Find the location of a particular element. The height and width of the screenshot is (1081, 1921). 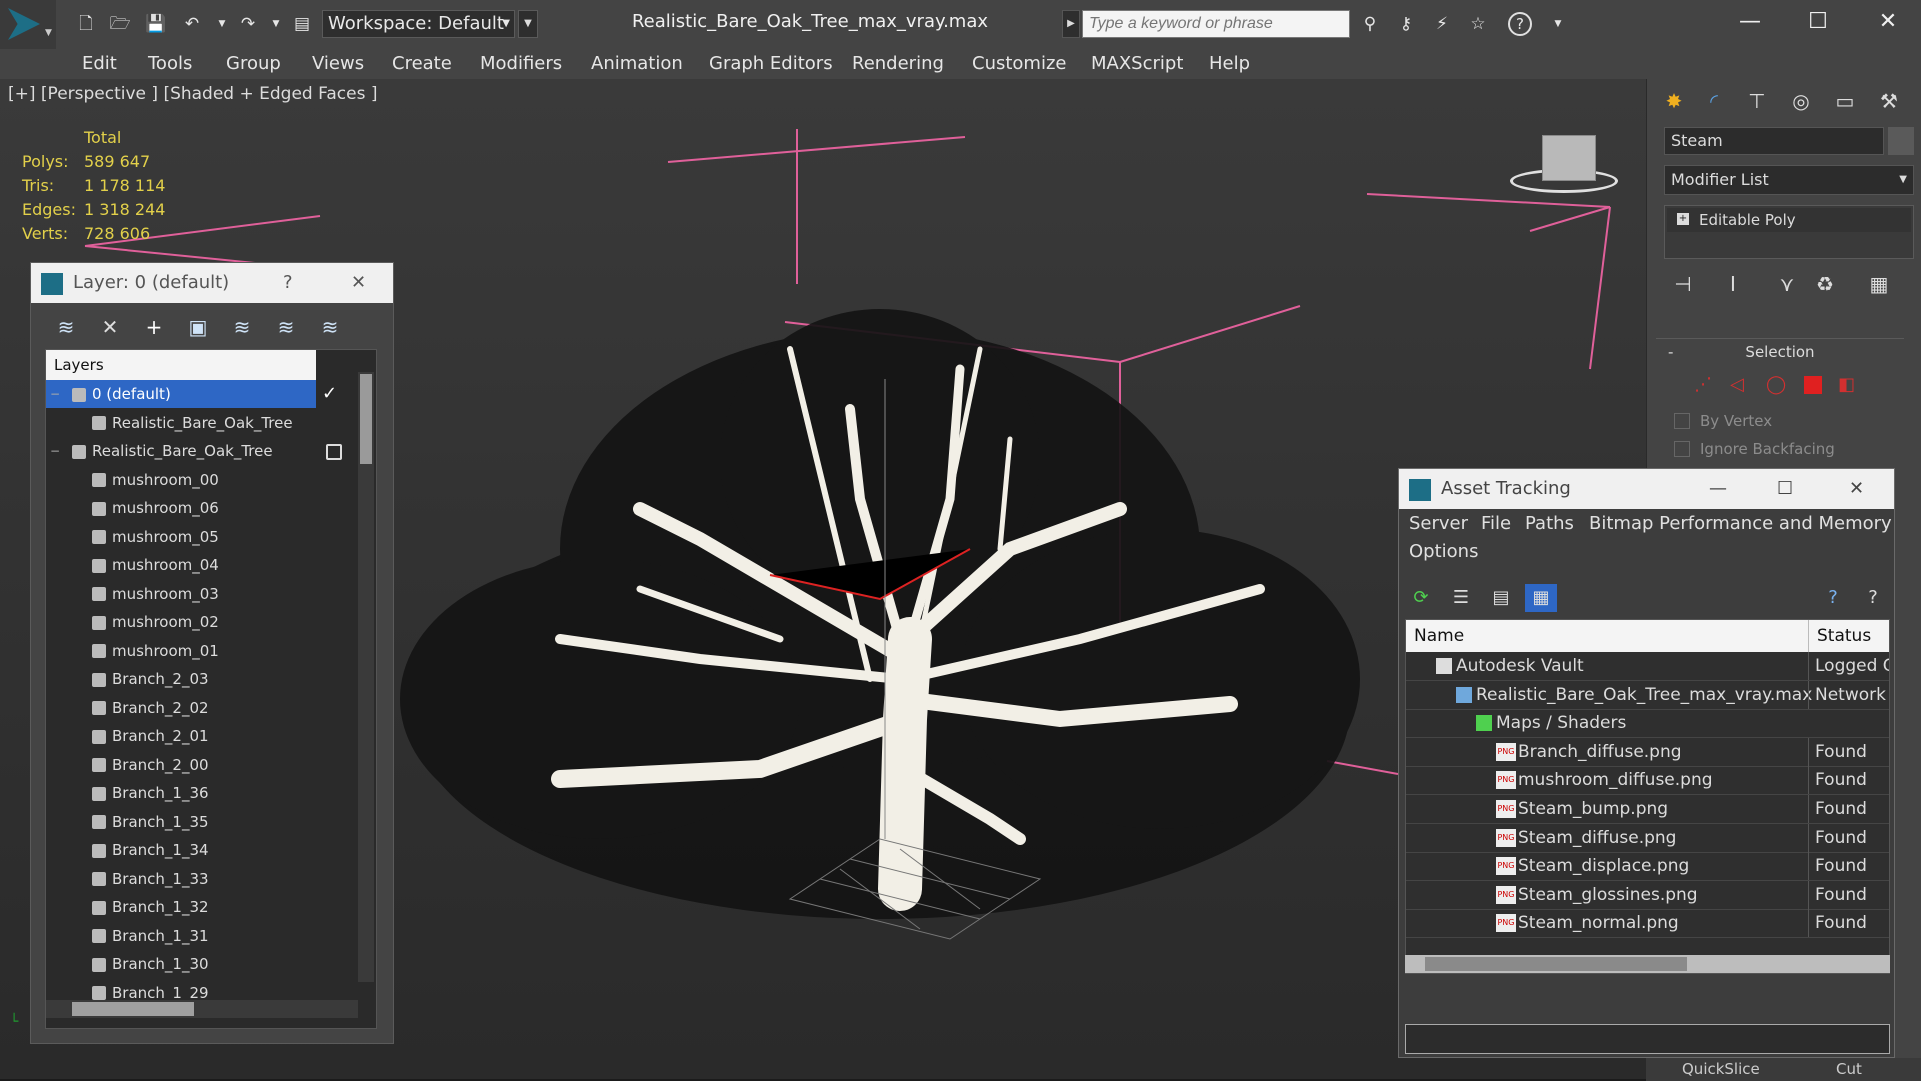

workspace-menu-button: ▼ is located at coordinates (528, 24).